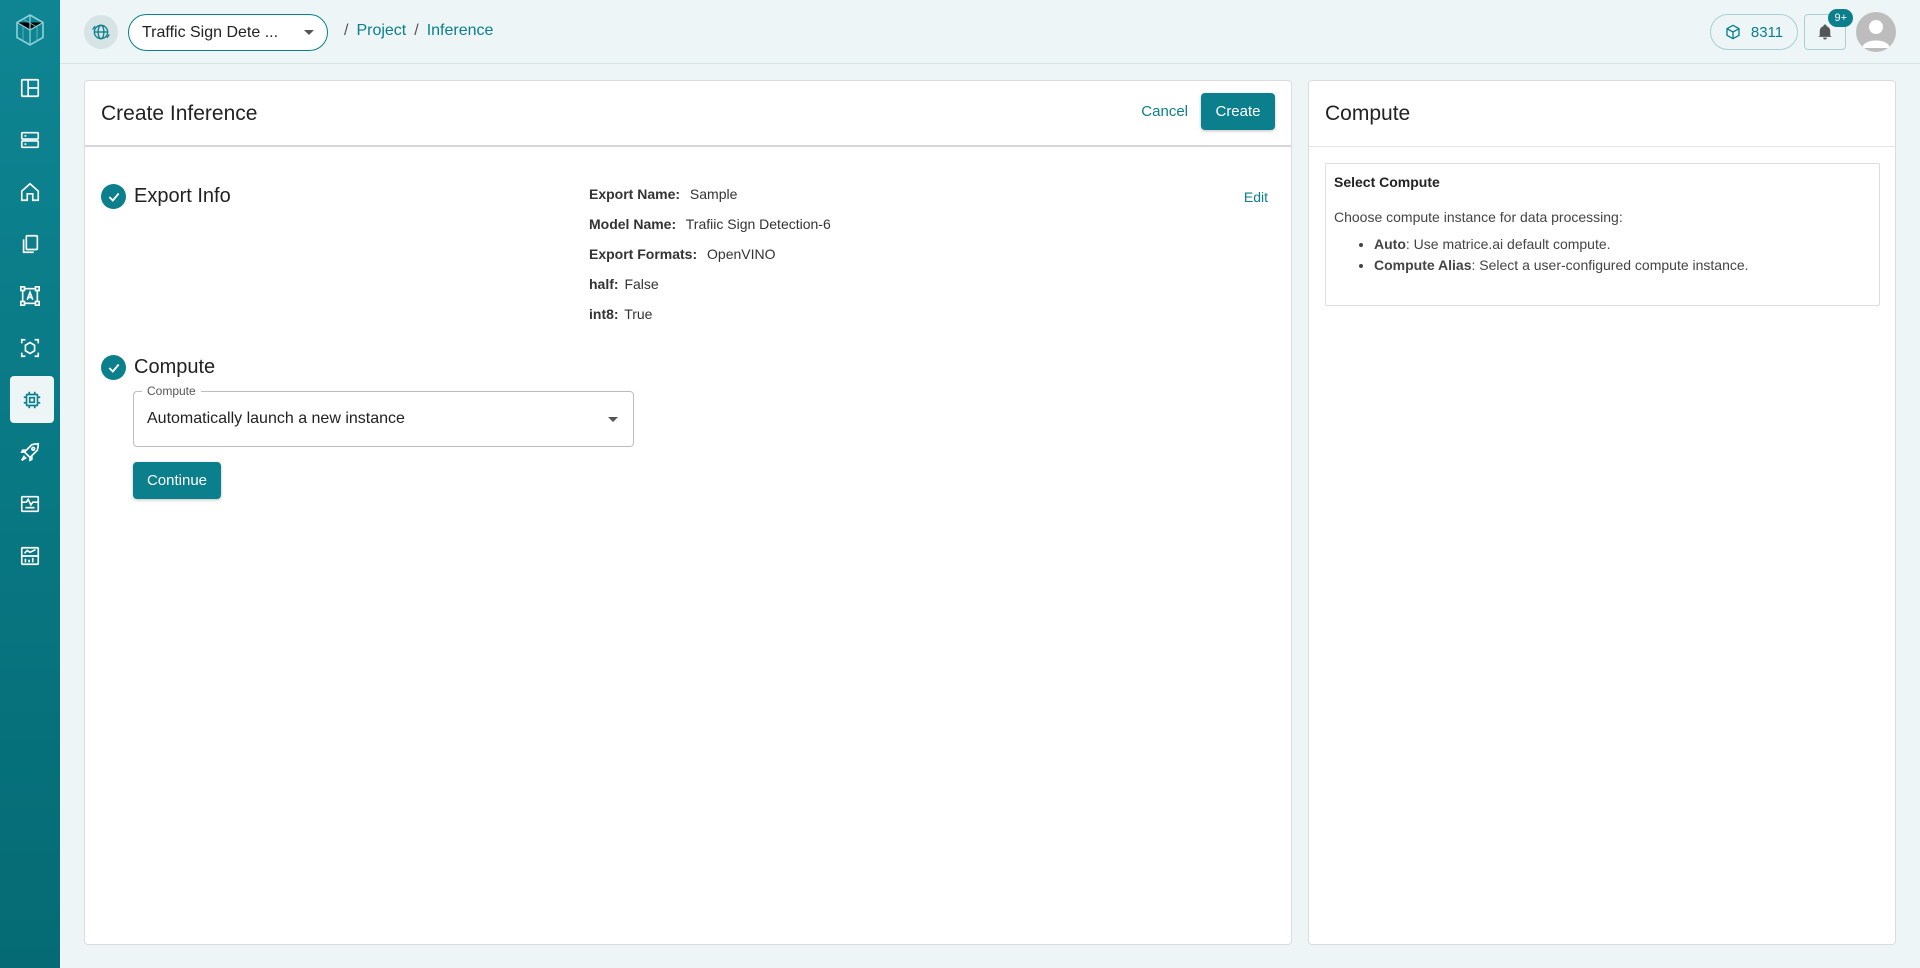  I want to click on model-icon, so click(30, 347).